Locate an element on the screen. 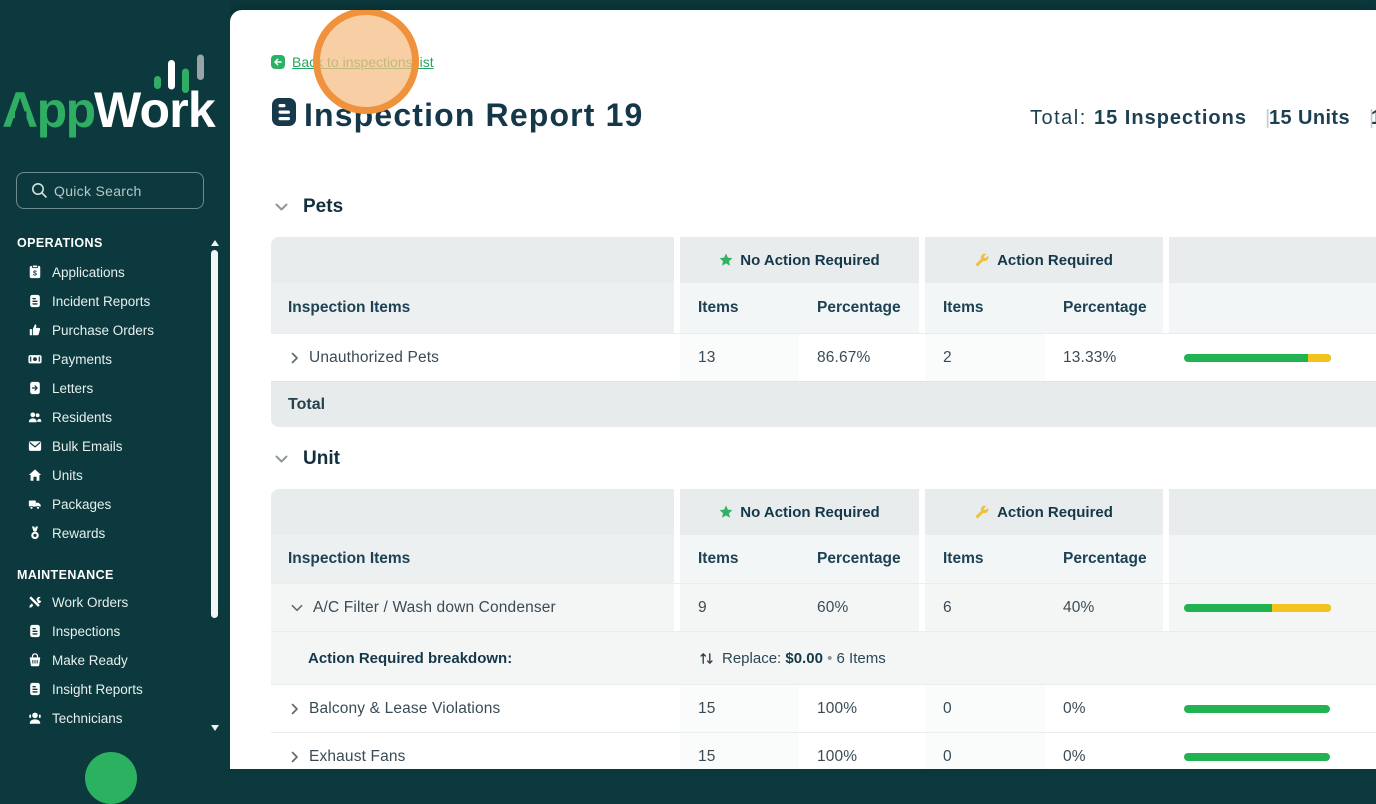 This screenshot has width=1376, height=804. svg-text: App is located at coordinates (48, 110).